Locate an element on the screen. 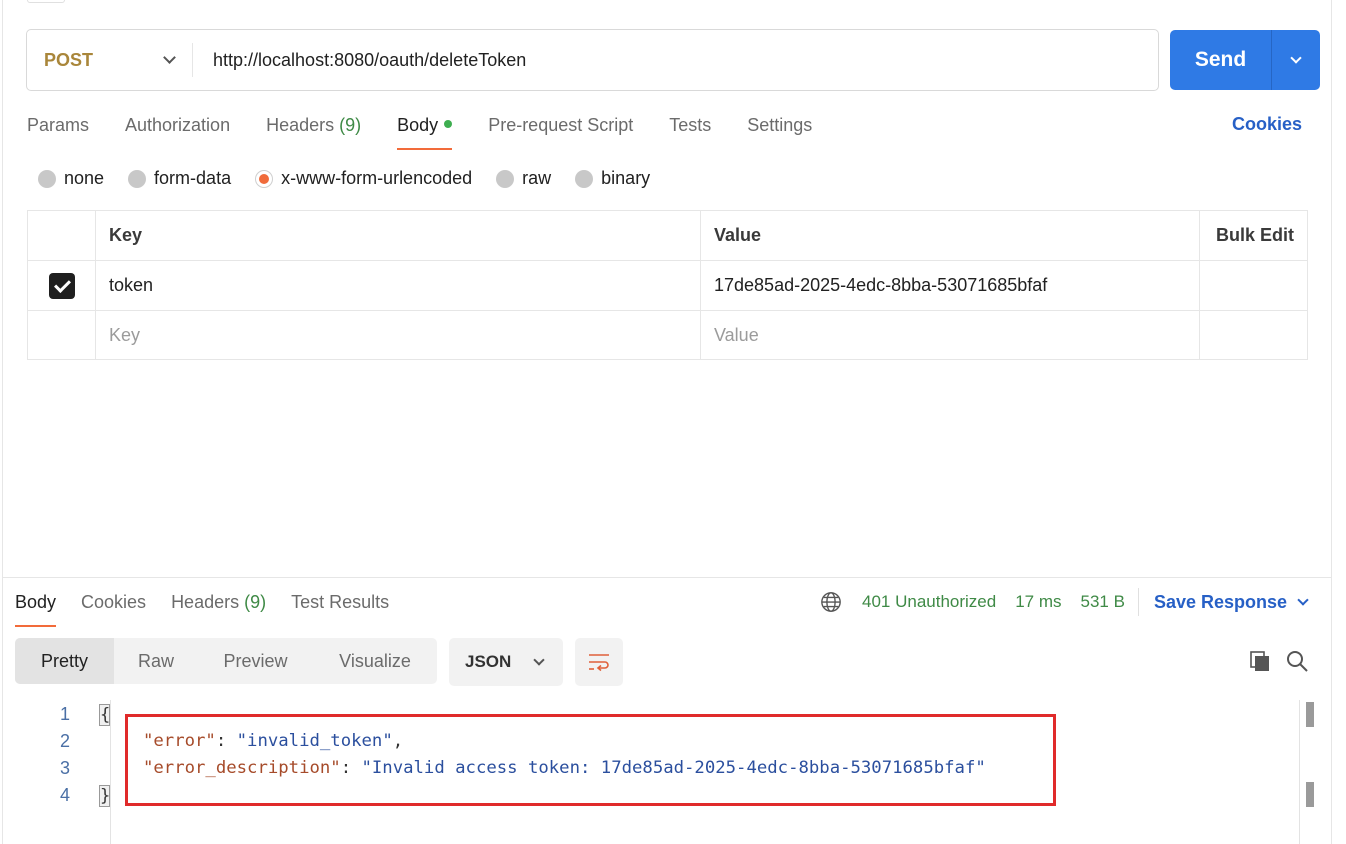  format-select: JSON is located at coordinates (506, 662).